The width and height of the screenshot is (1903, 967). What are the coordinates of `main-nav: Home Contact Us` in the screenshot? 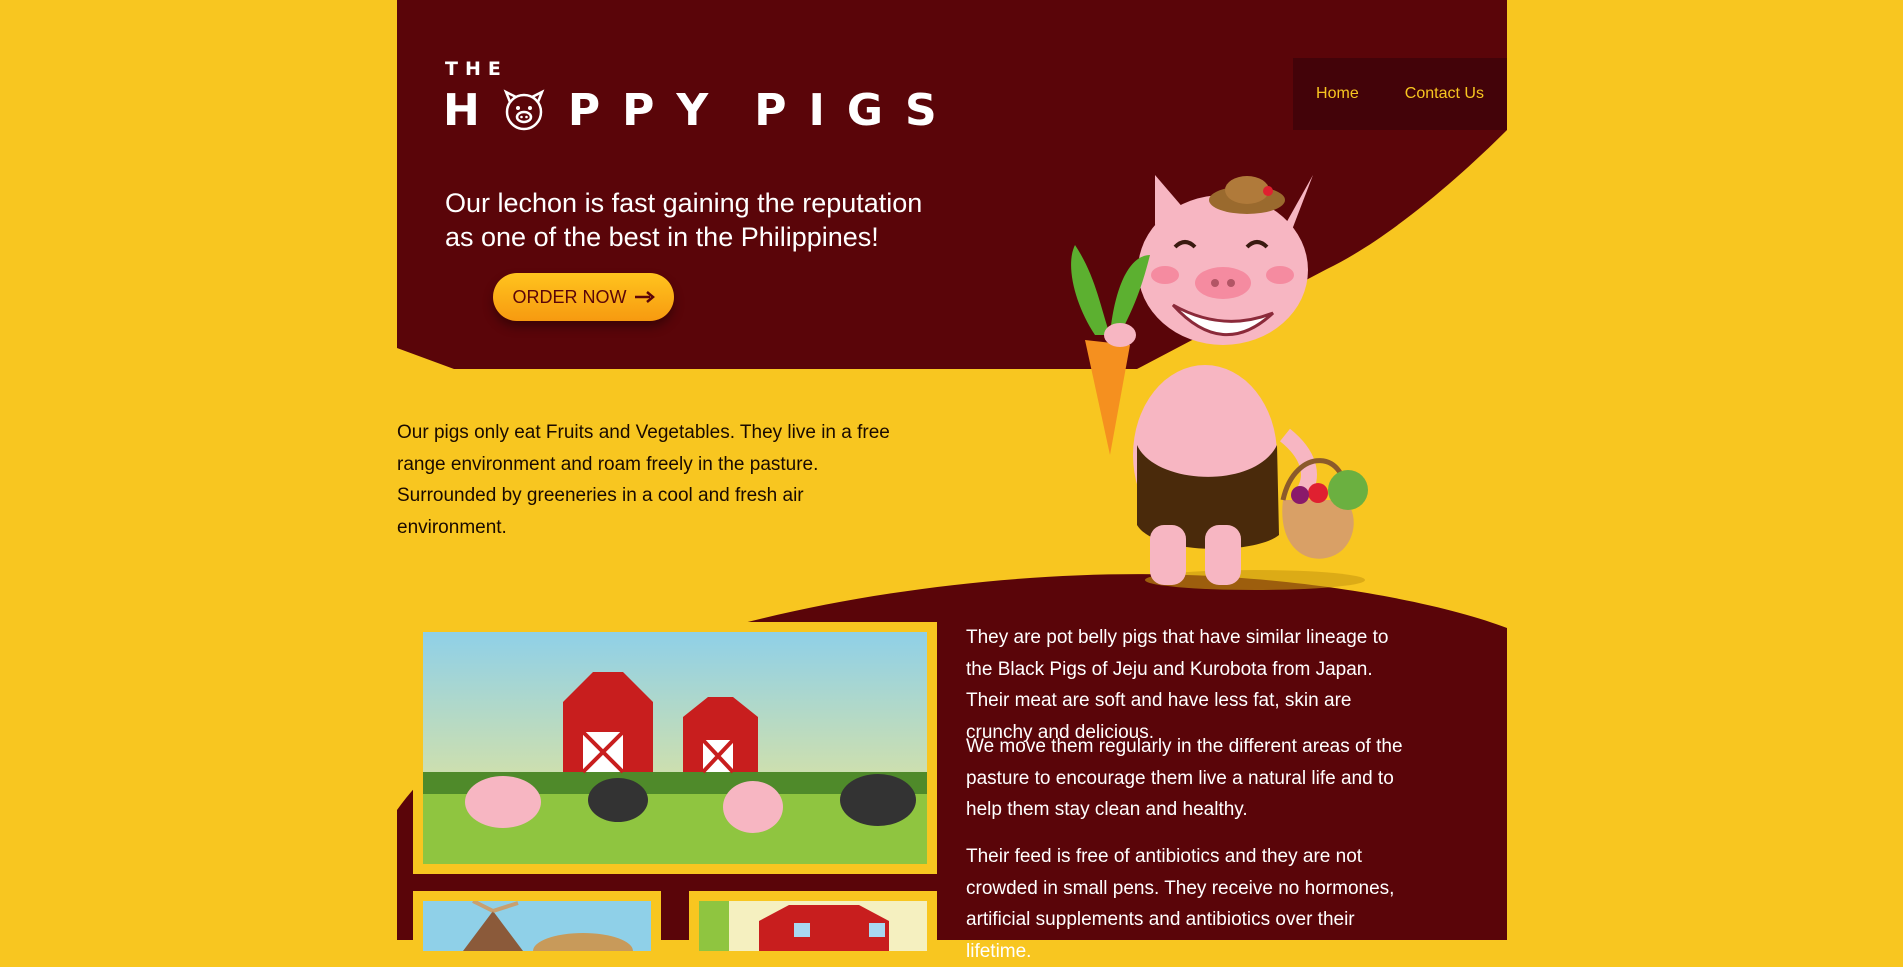 It's located at (1400, 94).